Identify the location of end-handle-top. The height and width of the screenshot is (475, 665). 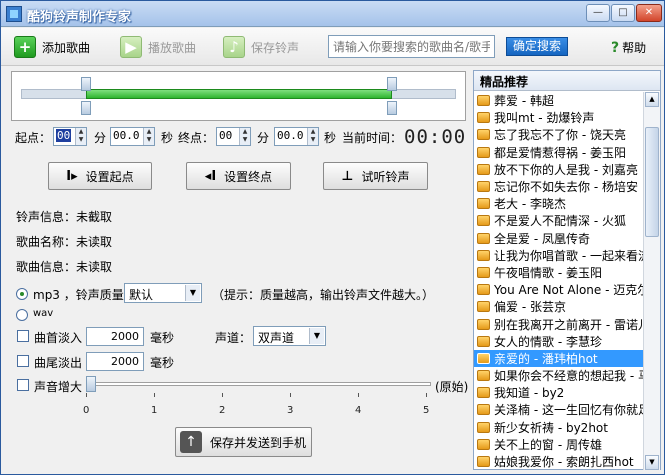
(392, 84).